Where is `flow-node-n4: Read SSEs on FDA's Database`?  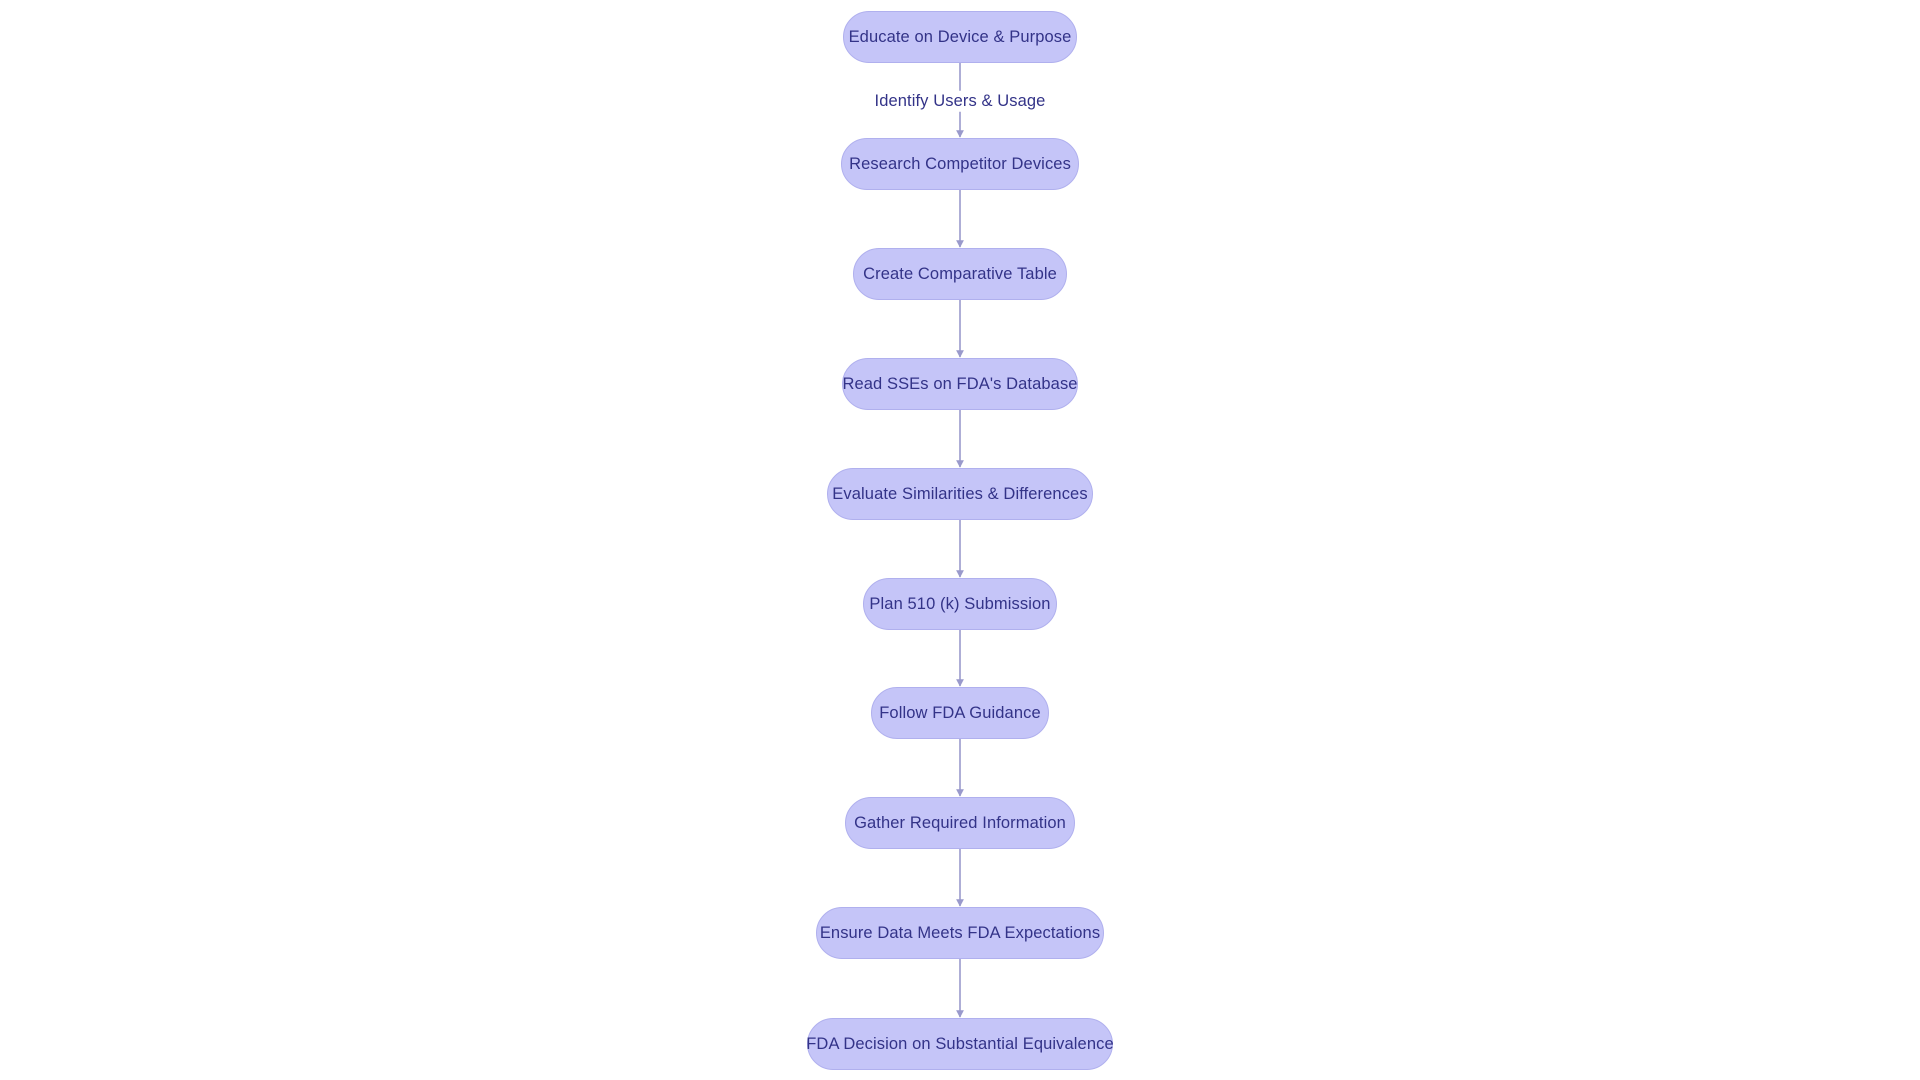 flow-node-n4: Read SSEs on FDA's Database is located at coordinates (960, 384).